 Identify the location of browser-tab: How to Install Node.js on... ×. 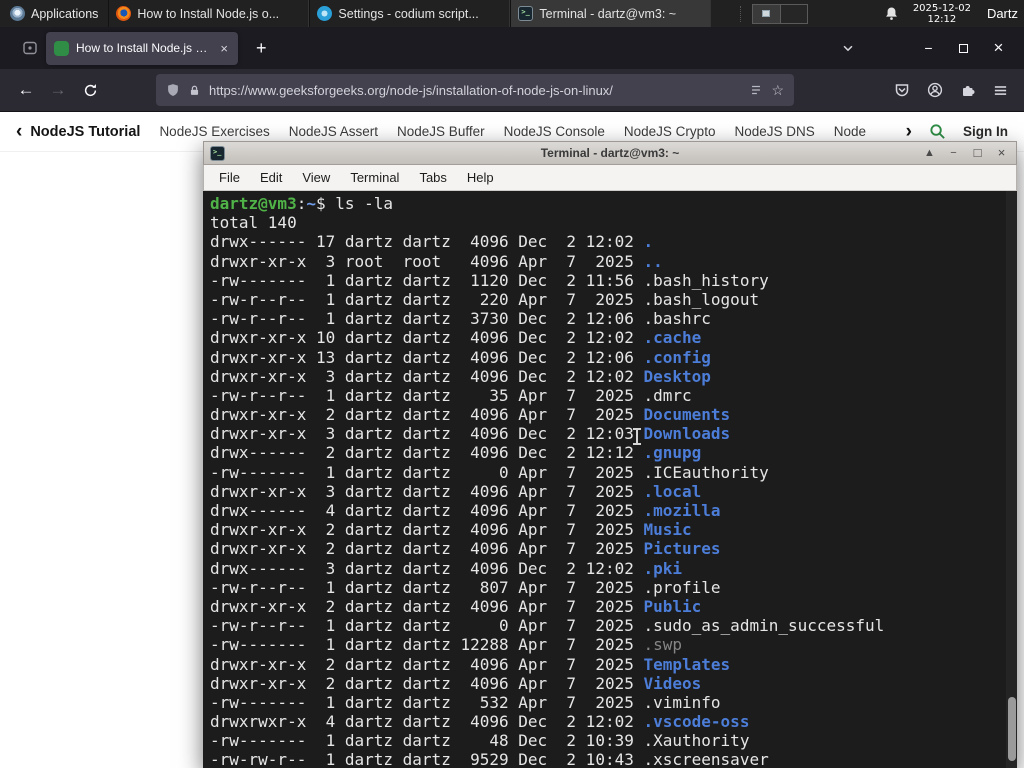
(142, 48).